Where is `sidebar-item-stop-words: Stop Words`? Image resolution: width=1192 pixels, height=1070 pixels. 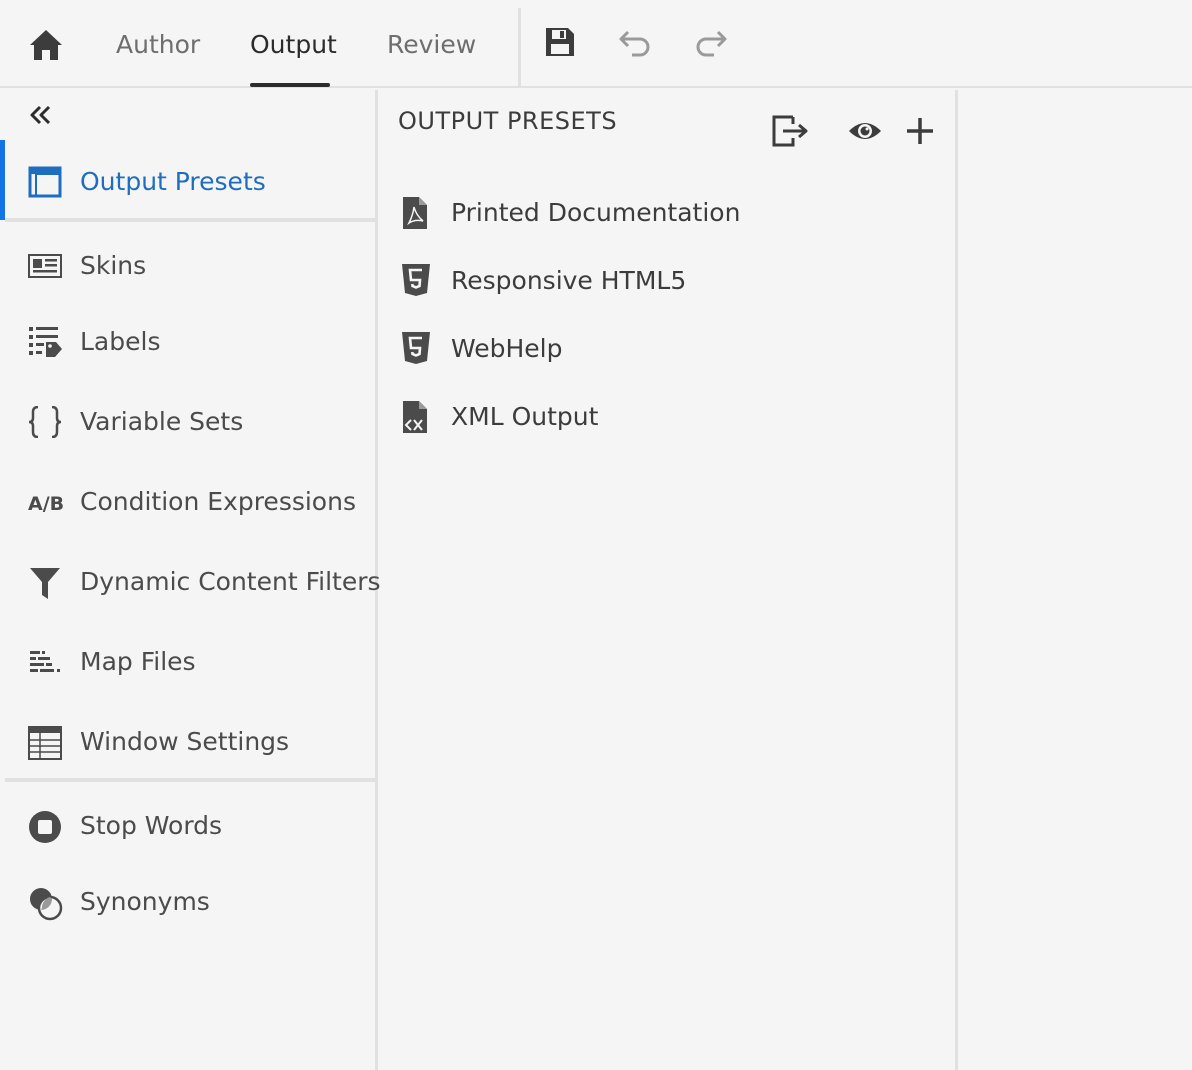
sidebar-item-stop-words: Stop Words is located at coordinates (187, 826).